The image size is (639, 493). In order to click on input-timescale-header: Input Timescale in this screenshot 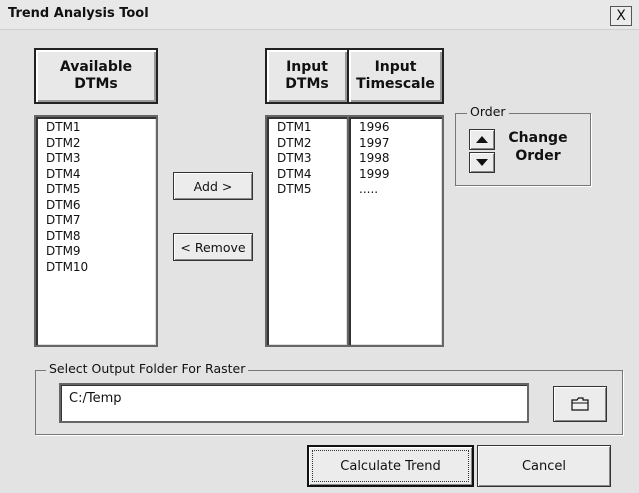, I will do `click(395, 76)`.